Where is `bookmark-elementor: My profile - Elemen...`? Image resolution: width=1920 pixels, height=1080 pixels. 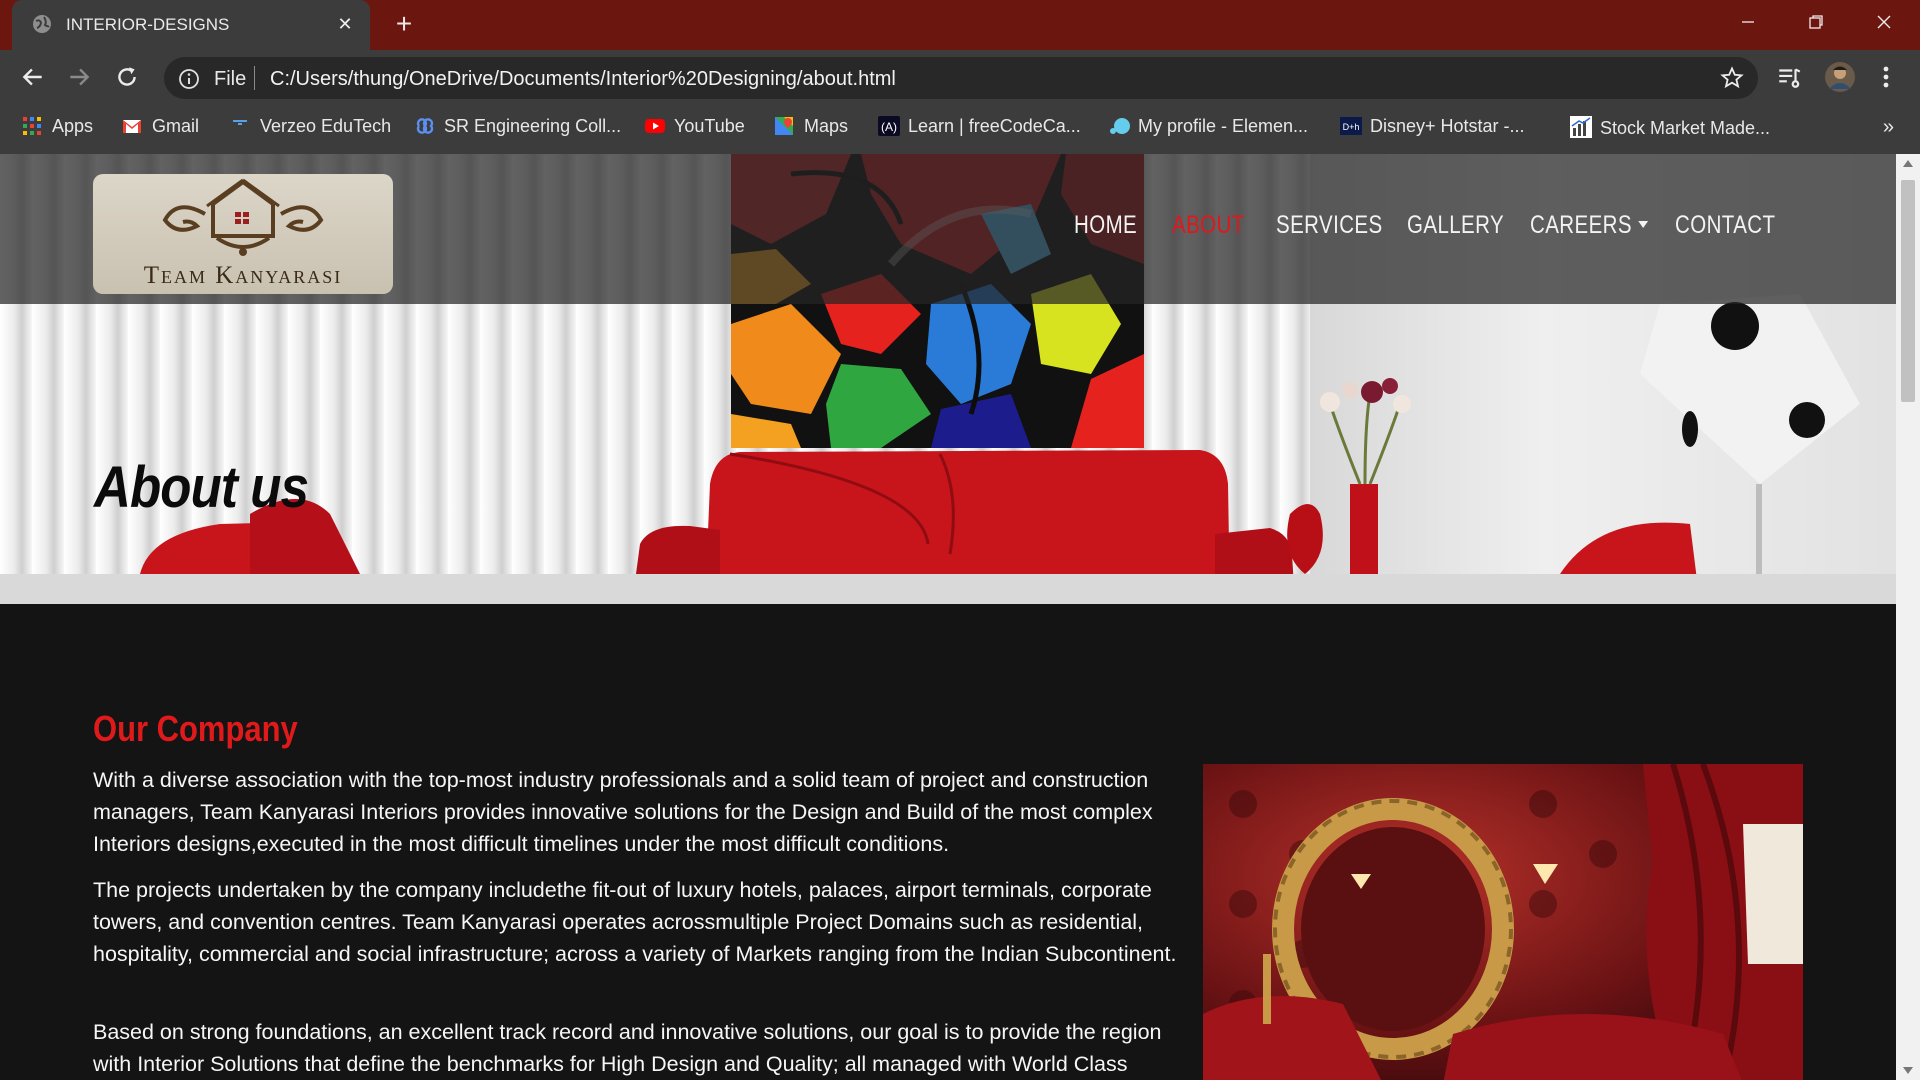
bookmark-elementor: My profile - Elemen... is located at coordinates (1208, 129).